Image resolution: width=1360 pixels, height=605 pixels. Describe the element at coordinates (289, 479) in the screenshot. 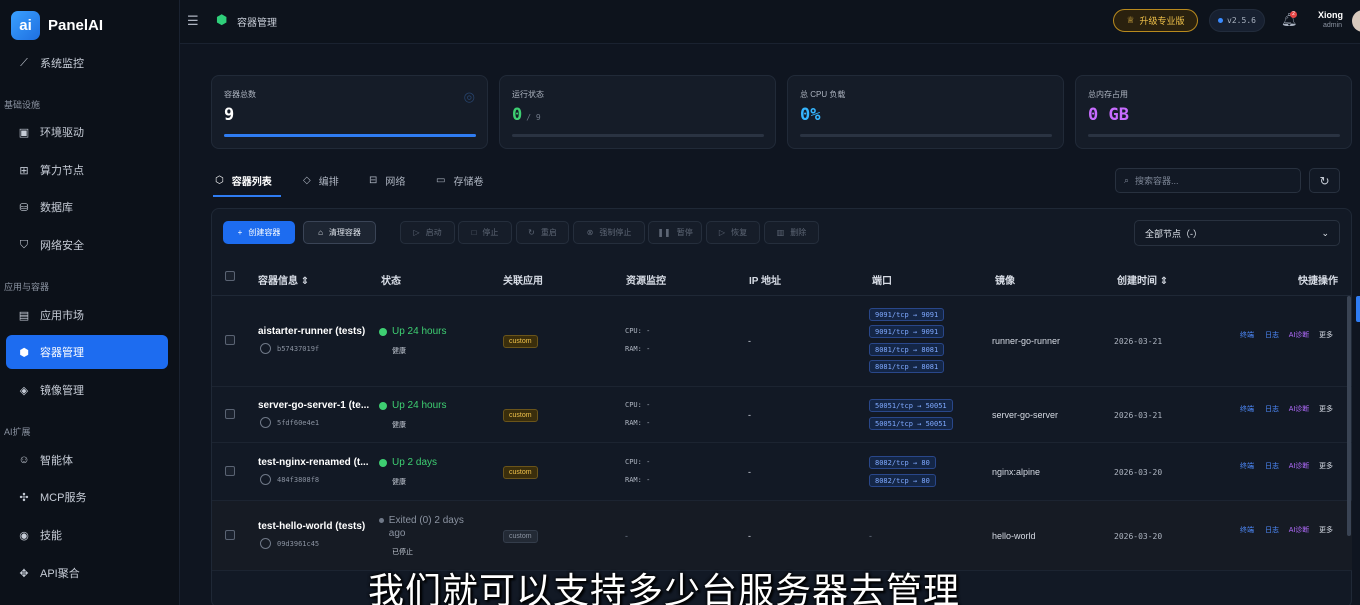

I see `container-id: 484f3808f8` at that location.